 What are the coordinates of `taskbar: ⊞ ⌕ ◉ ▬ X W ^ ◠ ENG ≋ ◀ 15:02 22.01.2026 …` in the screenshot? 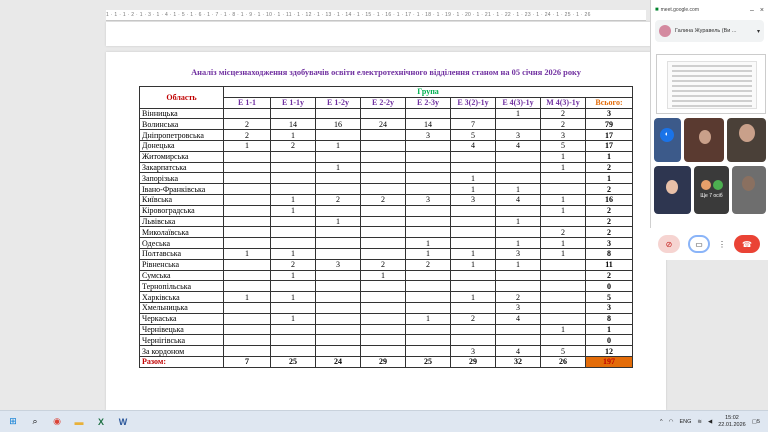 It's located at (384, 421).